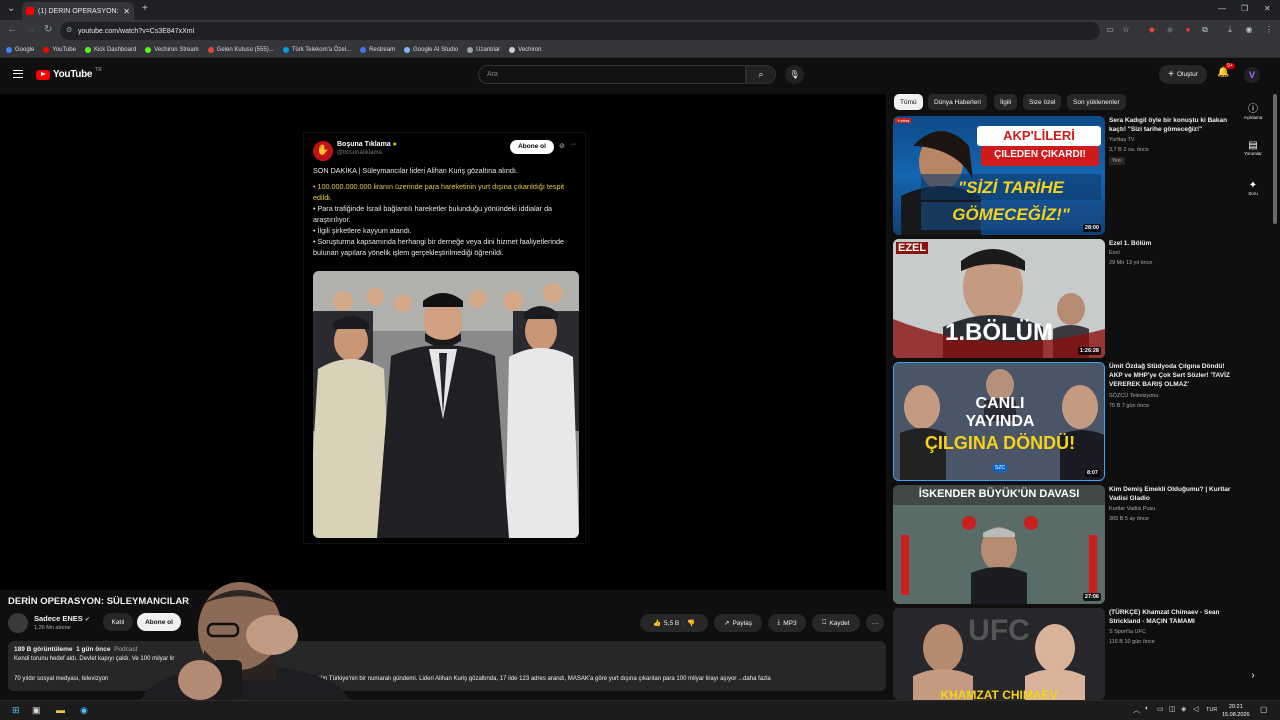 The image size is (1280, 720). Describe the element at coordinates (1275, 159) in the screenshot. I see `scrollbar` at that location.